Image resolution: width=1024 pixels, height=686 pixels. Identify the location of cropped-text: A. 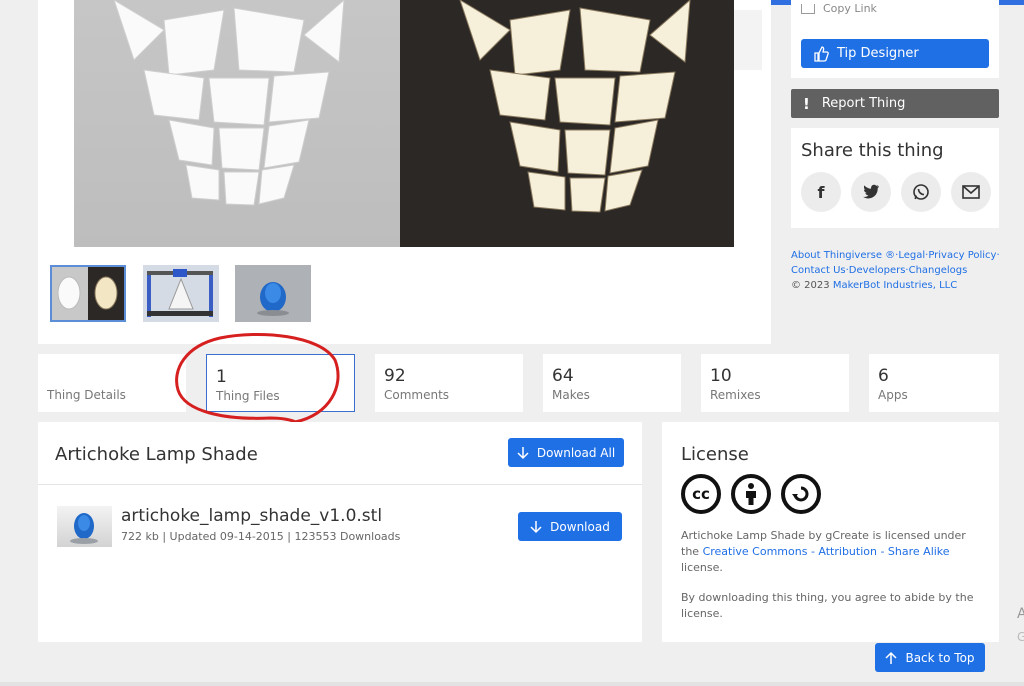
(1020, 614).